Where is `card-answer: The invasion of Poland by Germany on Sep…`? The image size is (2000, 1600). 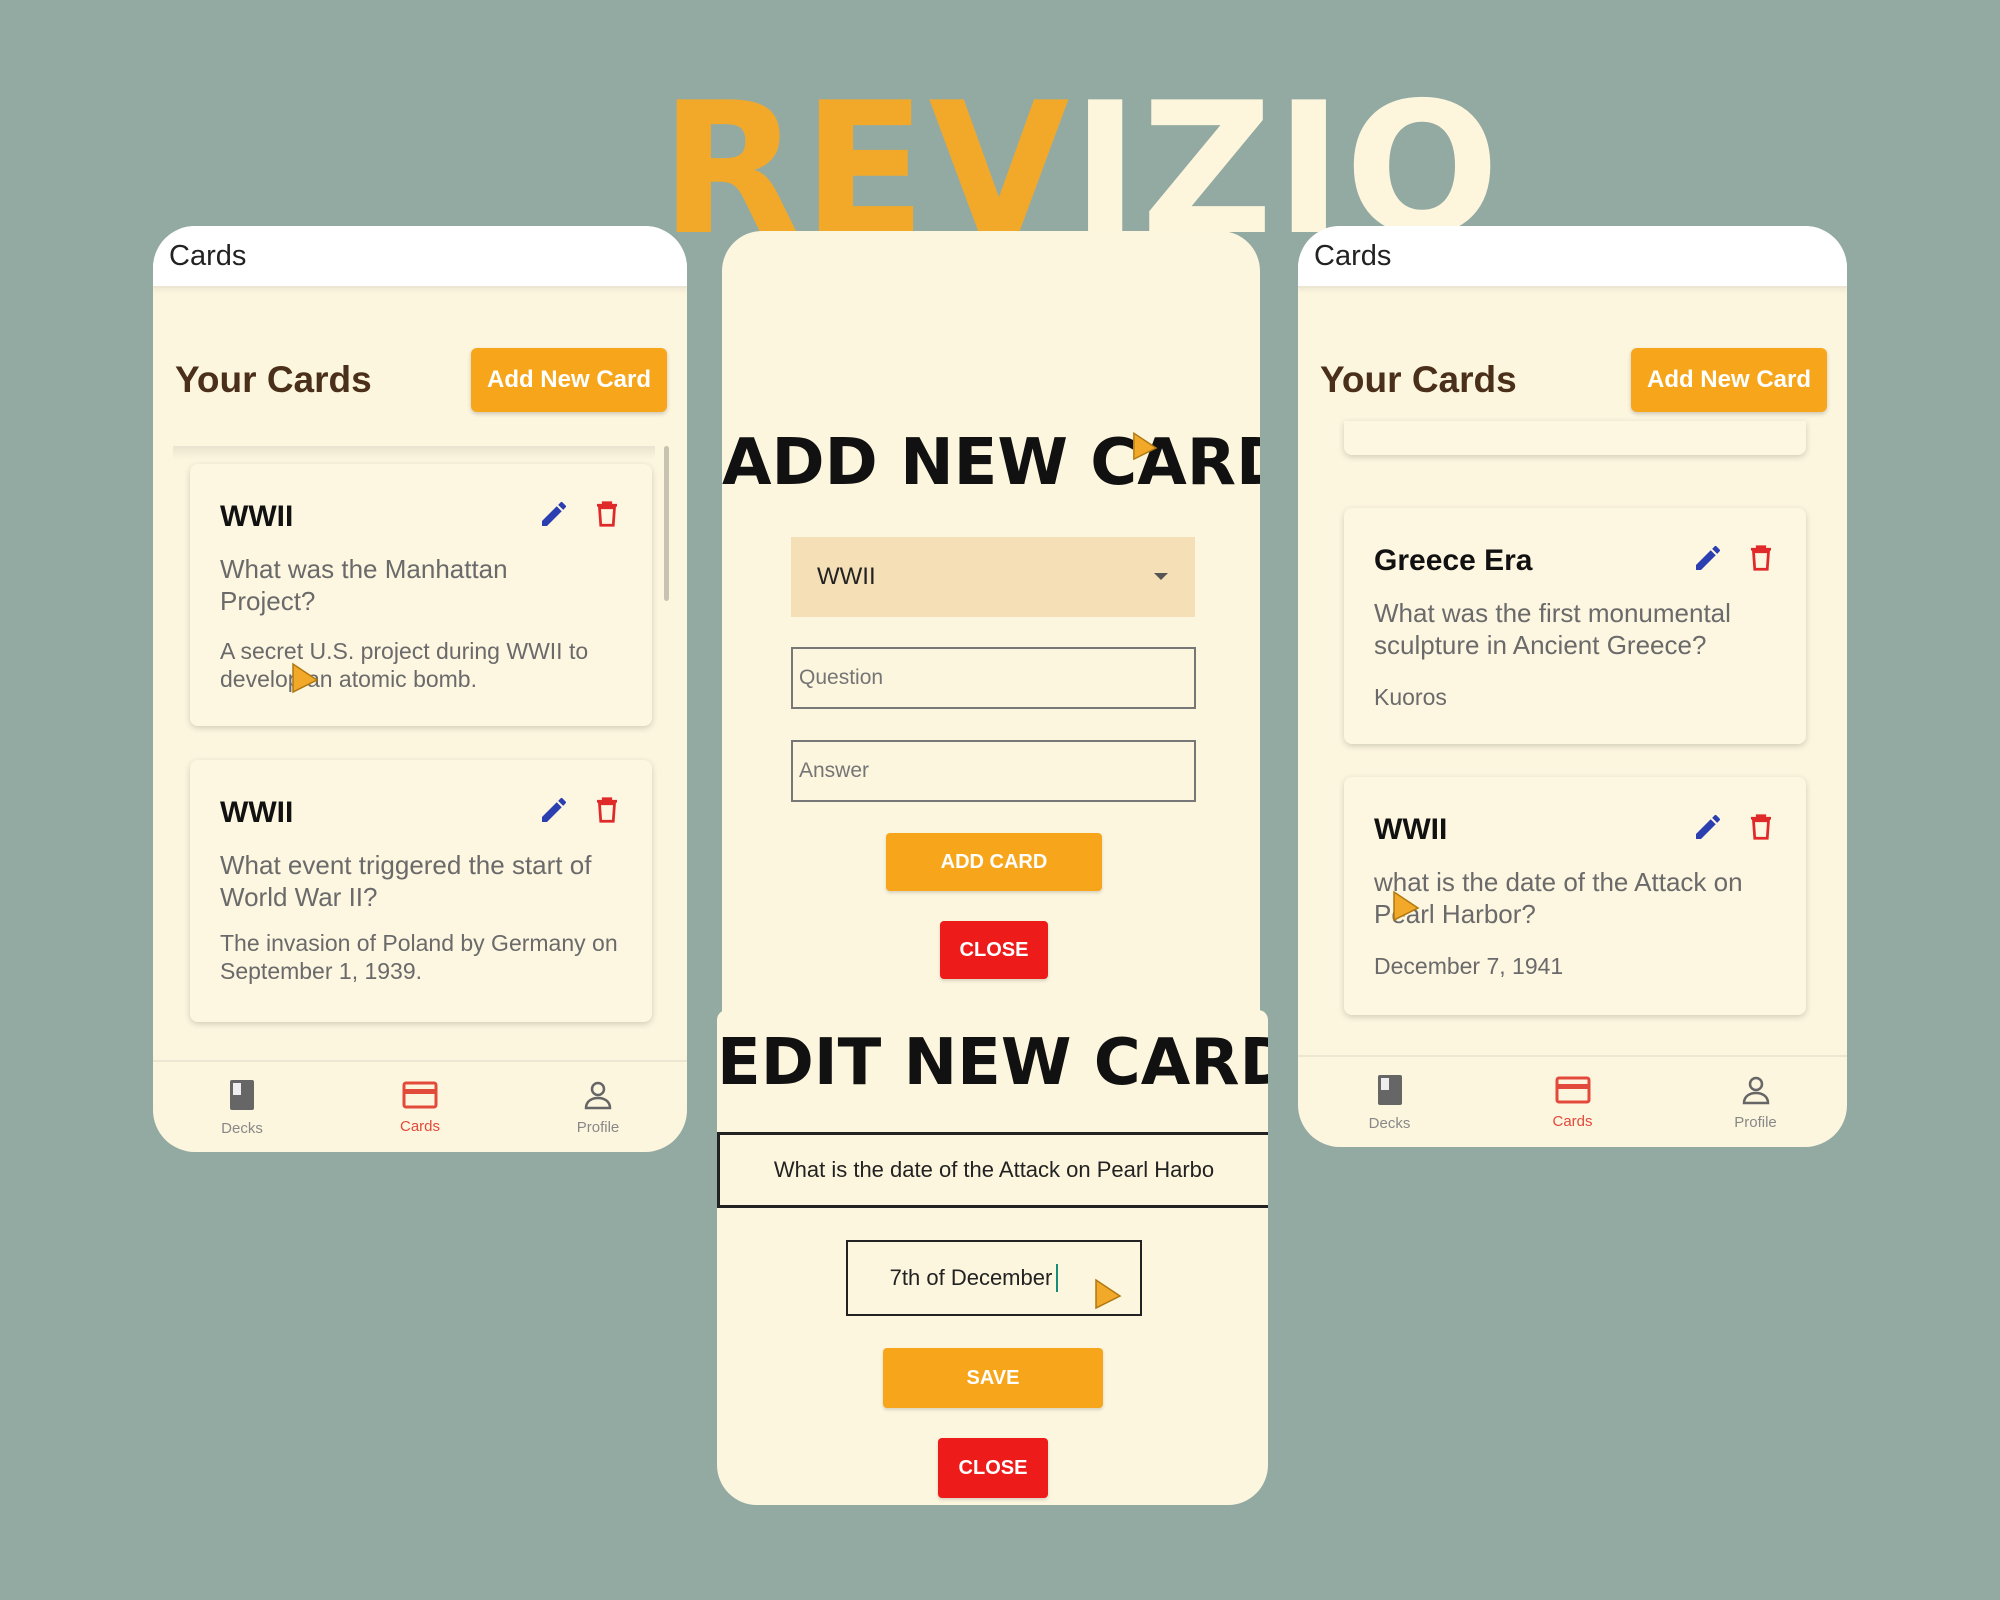 card-answer: The invasion of Poland by Germany on Sep… is located at coordinates (419, 957).